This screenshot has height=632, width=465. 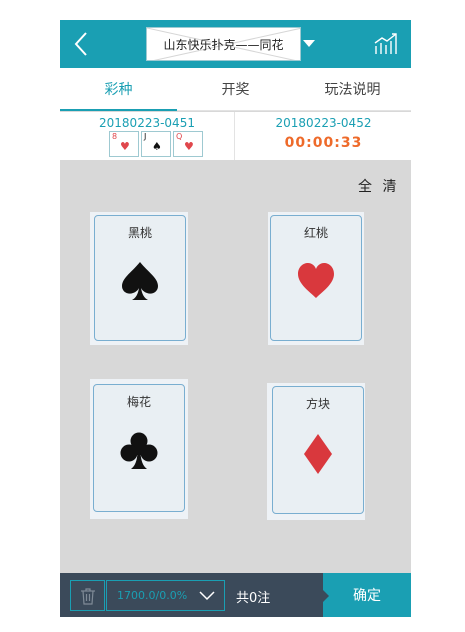 What do you see at coordinates (207, 596) in the screenshot?
I see `chevron-down-icon` at bounding box center [207, 596].